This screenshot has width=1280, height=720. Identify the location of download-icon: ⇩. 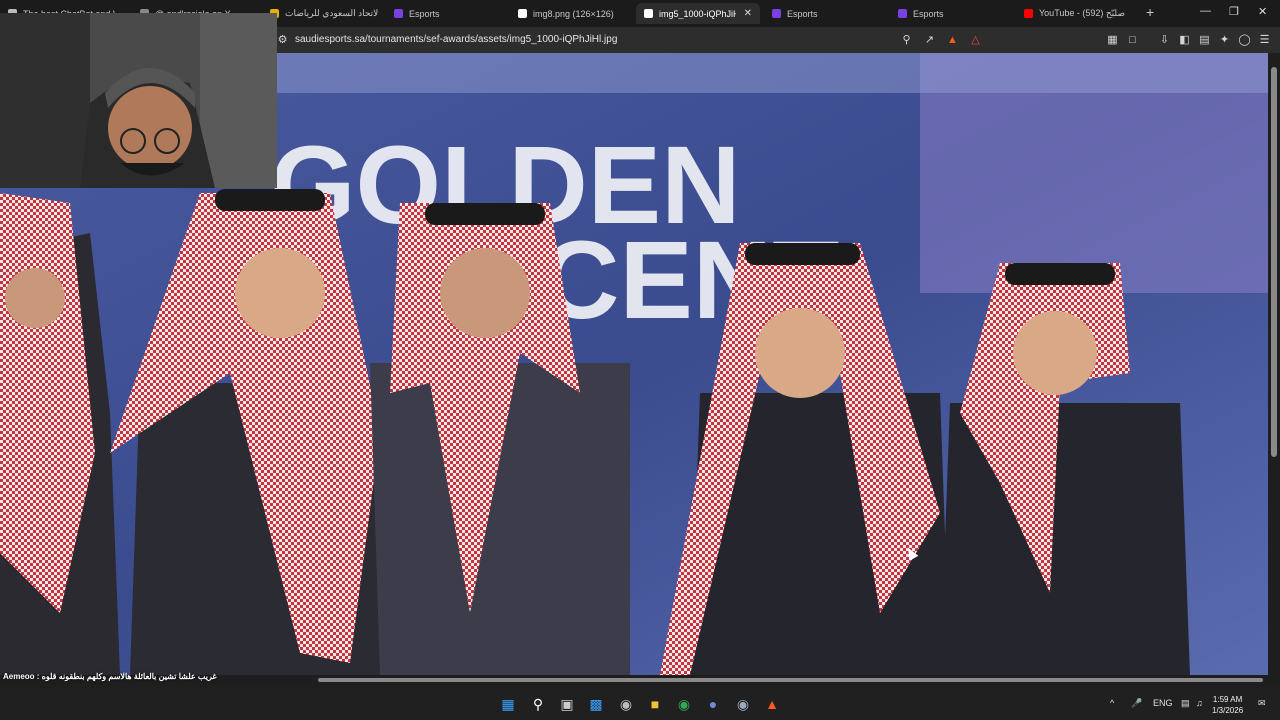
(1164, 39).